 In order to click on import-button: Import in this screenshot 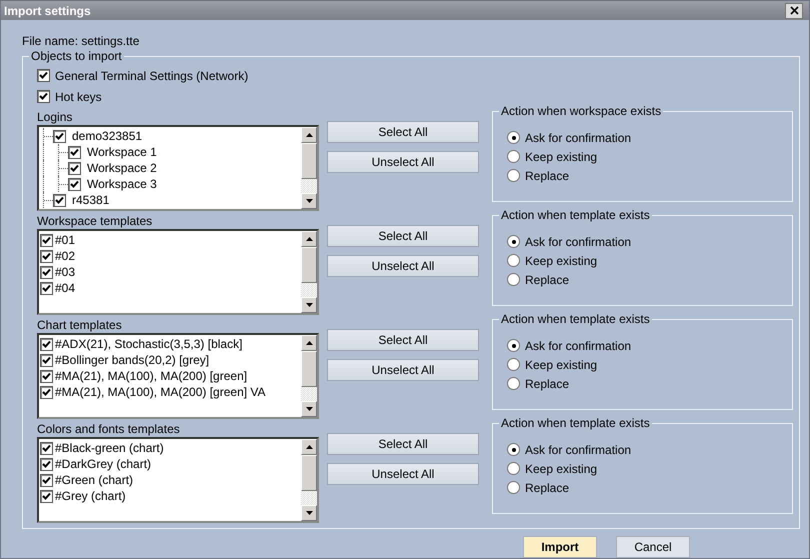, I will do `click(560, 547)`.